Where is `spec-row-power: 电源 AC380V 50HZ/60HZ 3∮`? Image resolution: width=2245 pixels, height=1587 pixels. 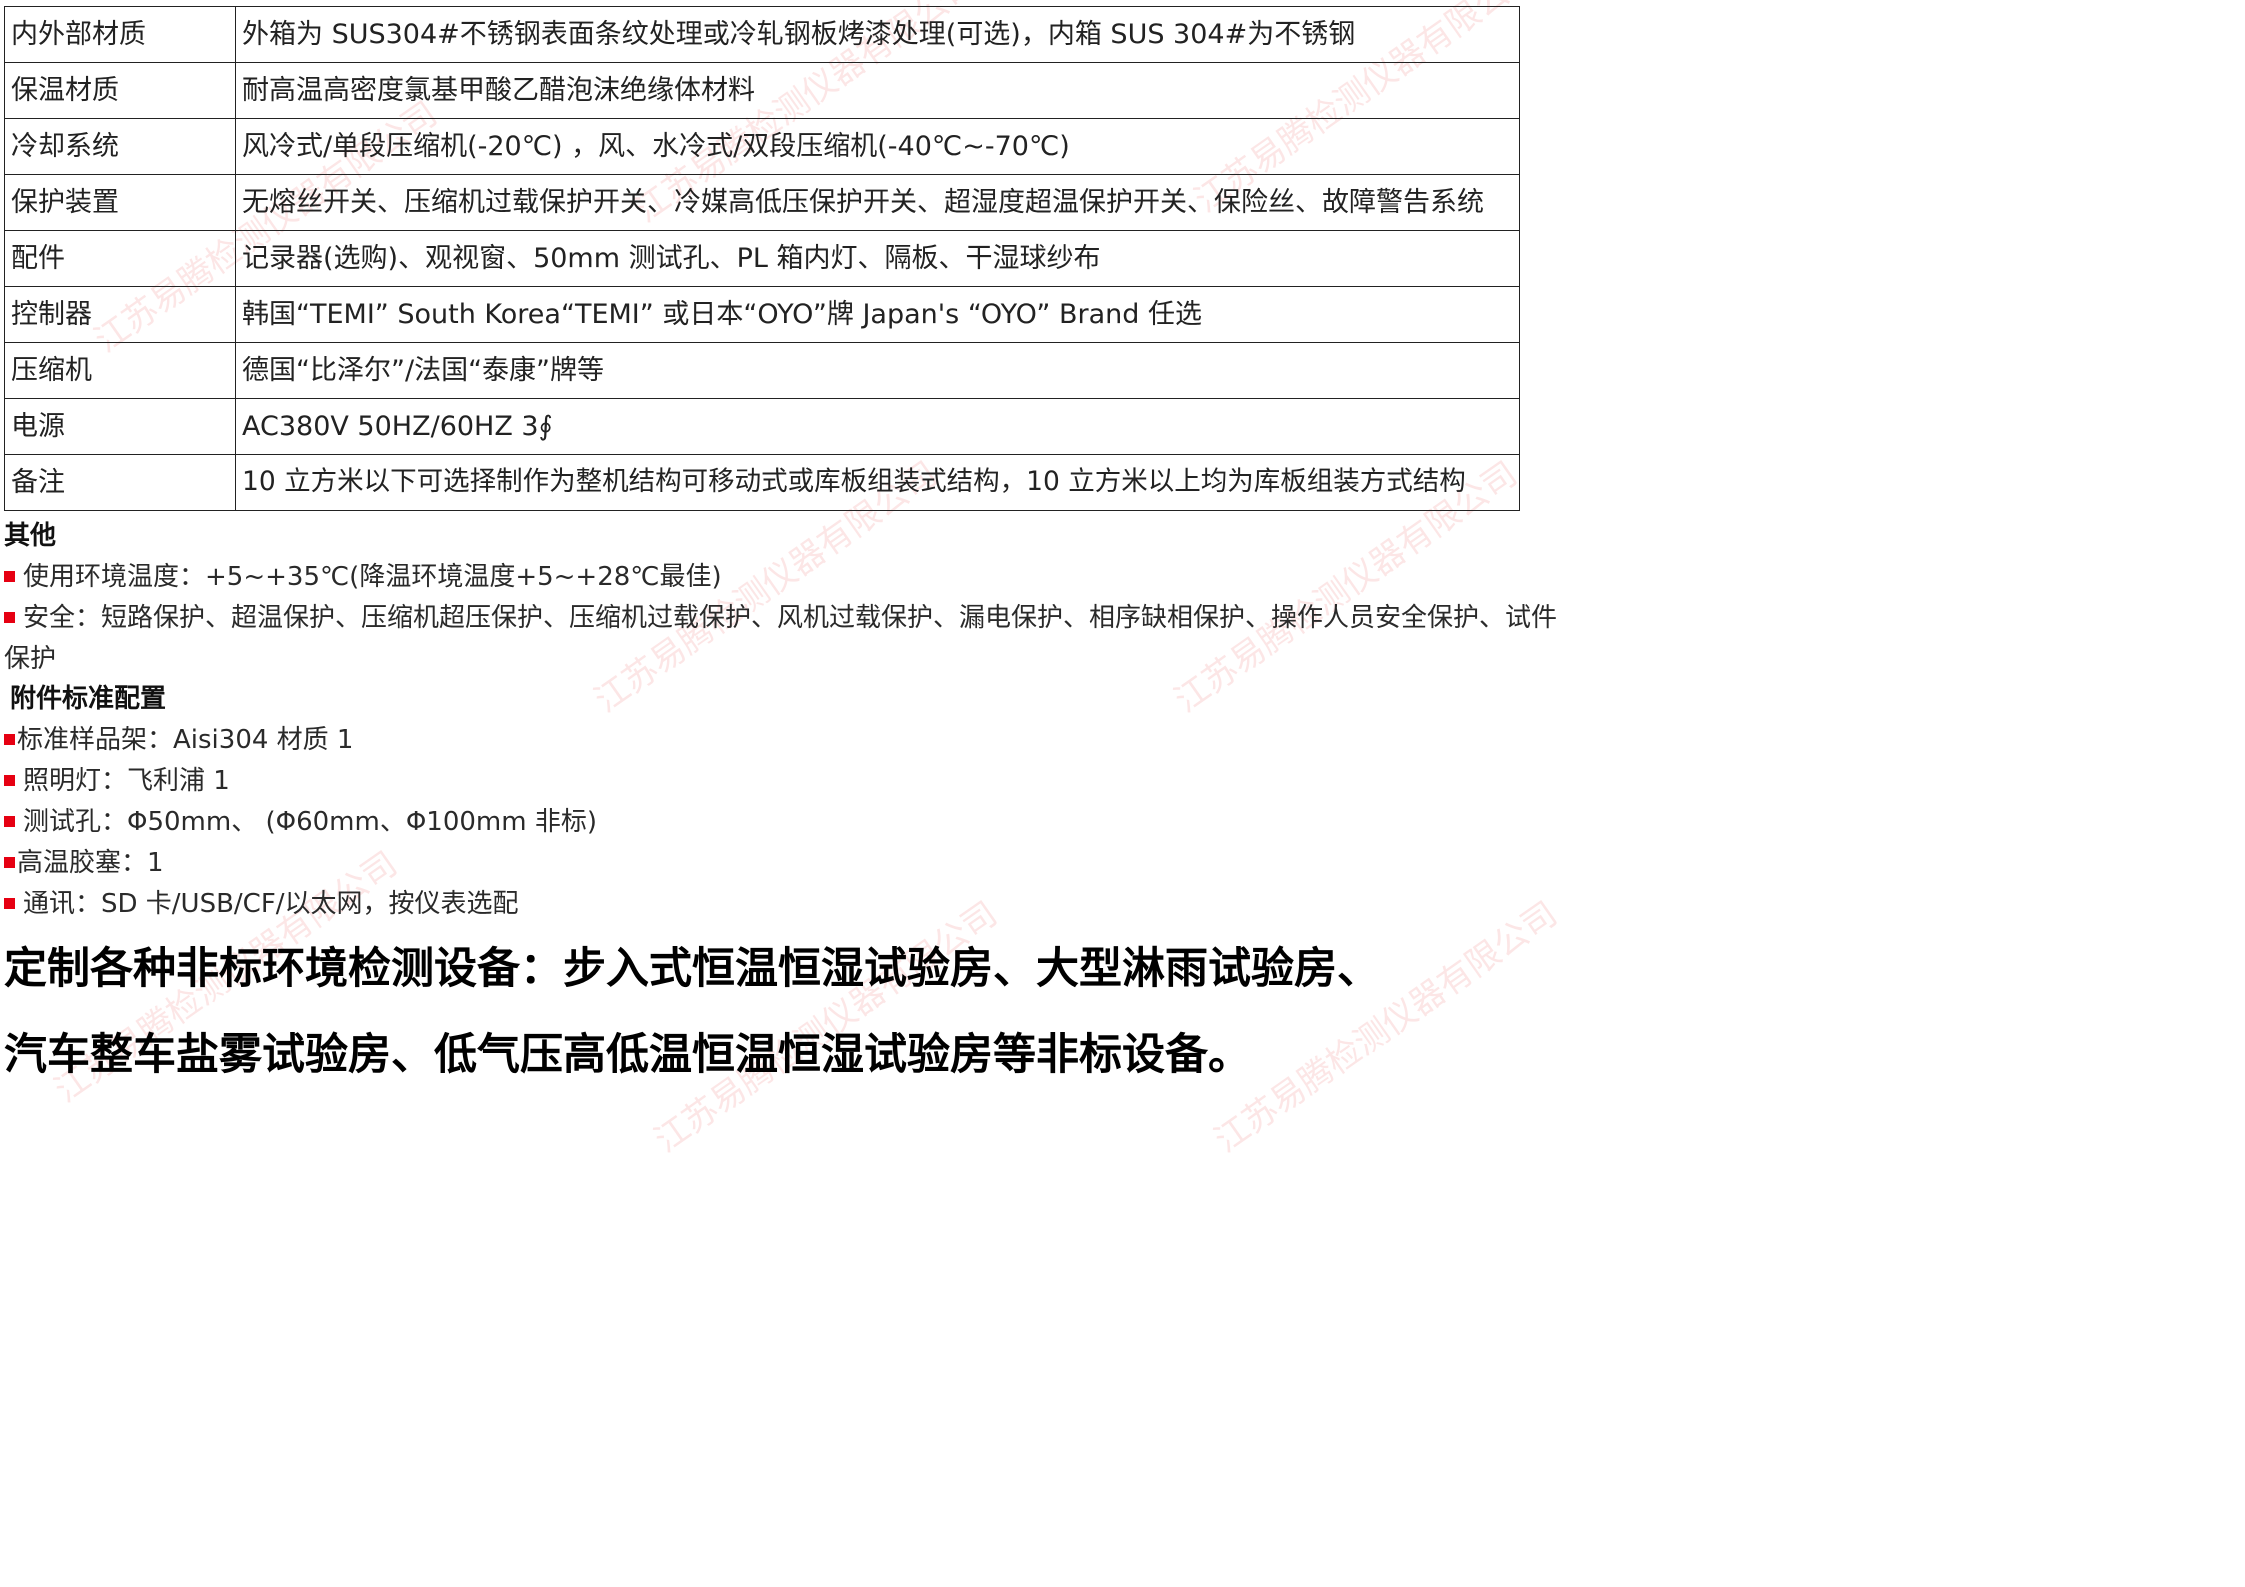 spec-row-power: 电源 AC380V 50HZ/60HZ 3∮ is located at coordinates (762, 426).